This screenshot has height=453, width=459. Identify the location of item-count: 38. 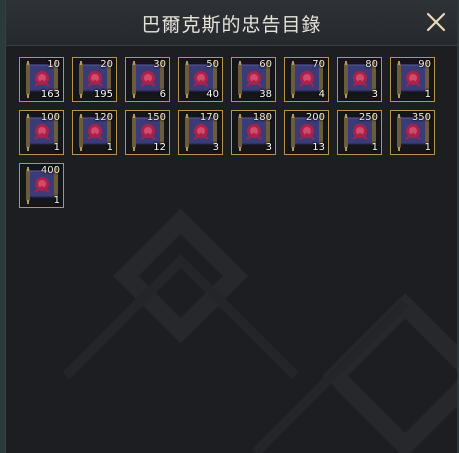
(265, 94).